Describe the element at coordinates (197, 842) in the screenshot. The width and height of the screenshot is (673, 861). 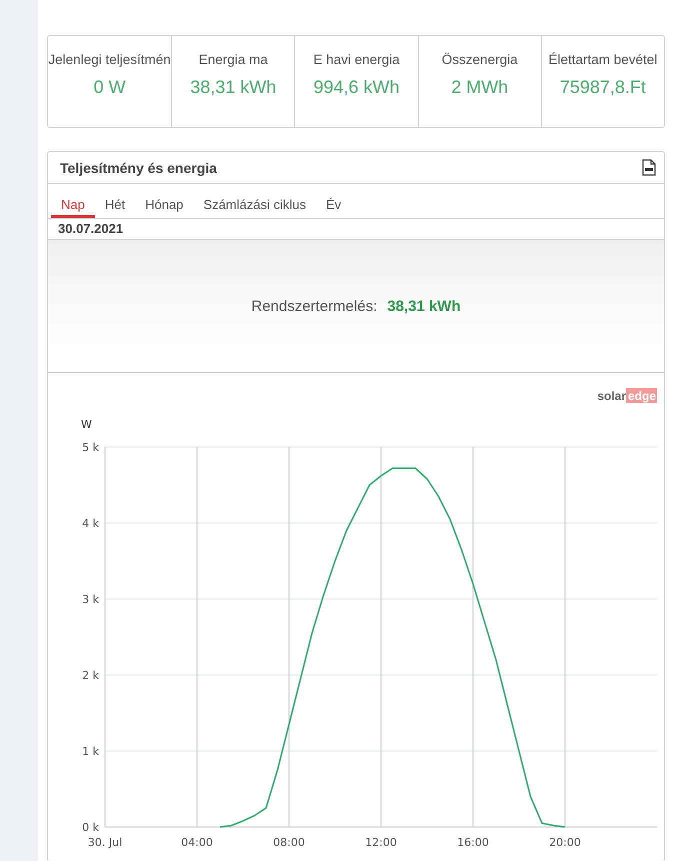
I see `x-tick-label: 04:00` at that location.